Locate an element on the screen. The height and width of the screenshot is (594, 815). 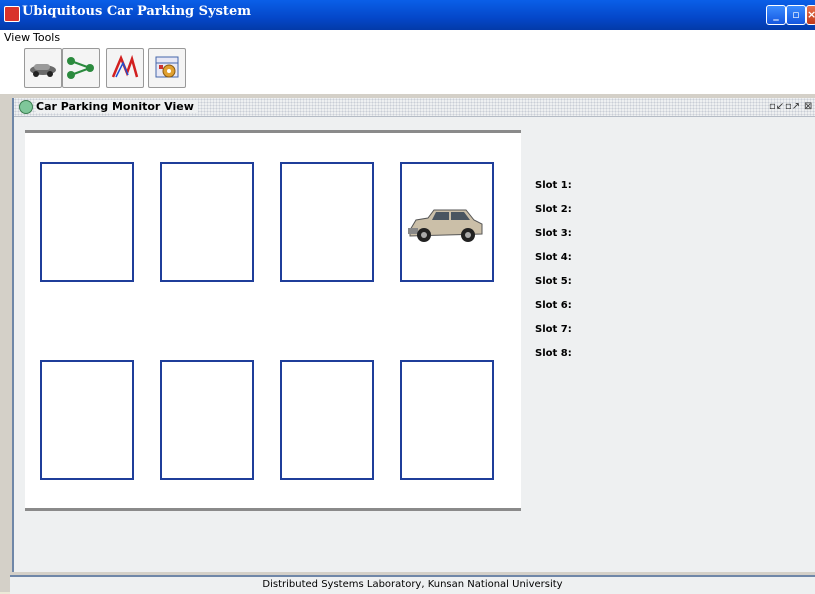
menu-tools: Tools is located at coordinates (46, 37).